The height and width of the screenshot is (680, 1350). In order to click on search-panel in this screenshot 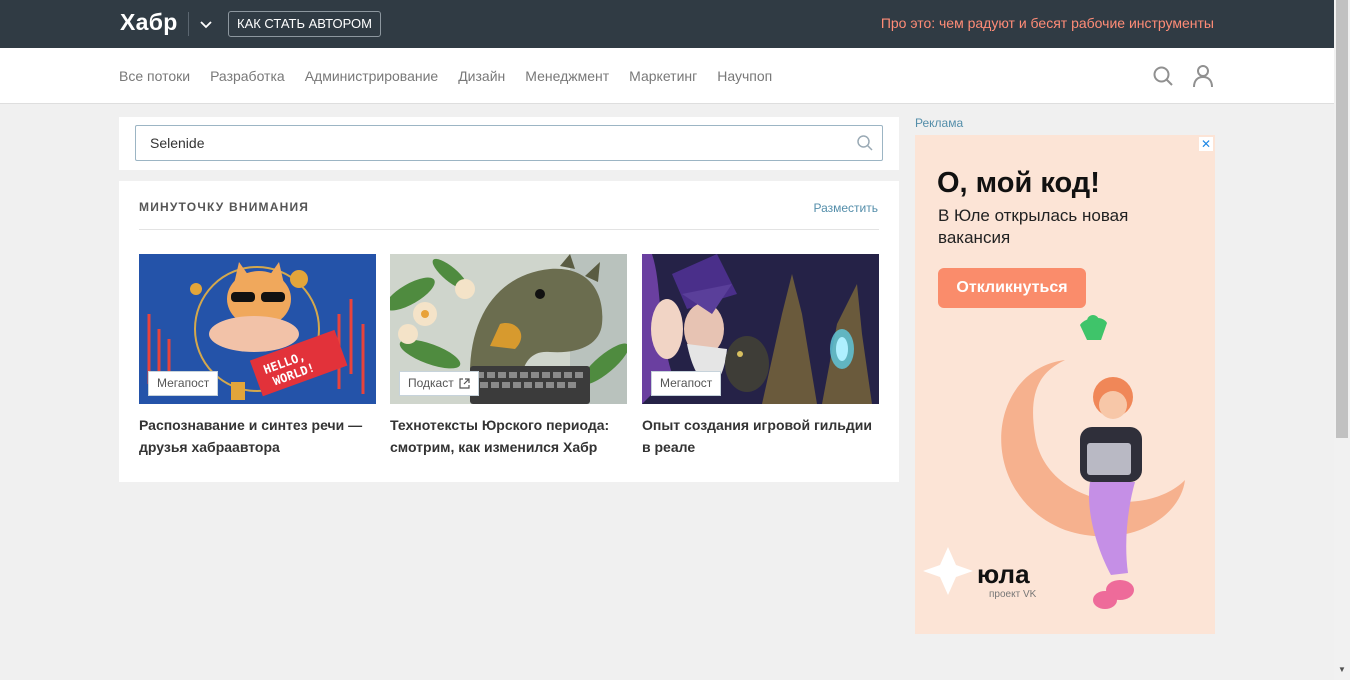, I will do `click(509, 143)`.